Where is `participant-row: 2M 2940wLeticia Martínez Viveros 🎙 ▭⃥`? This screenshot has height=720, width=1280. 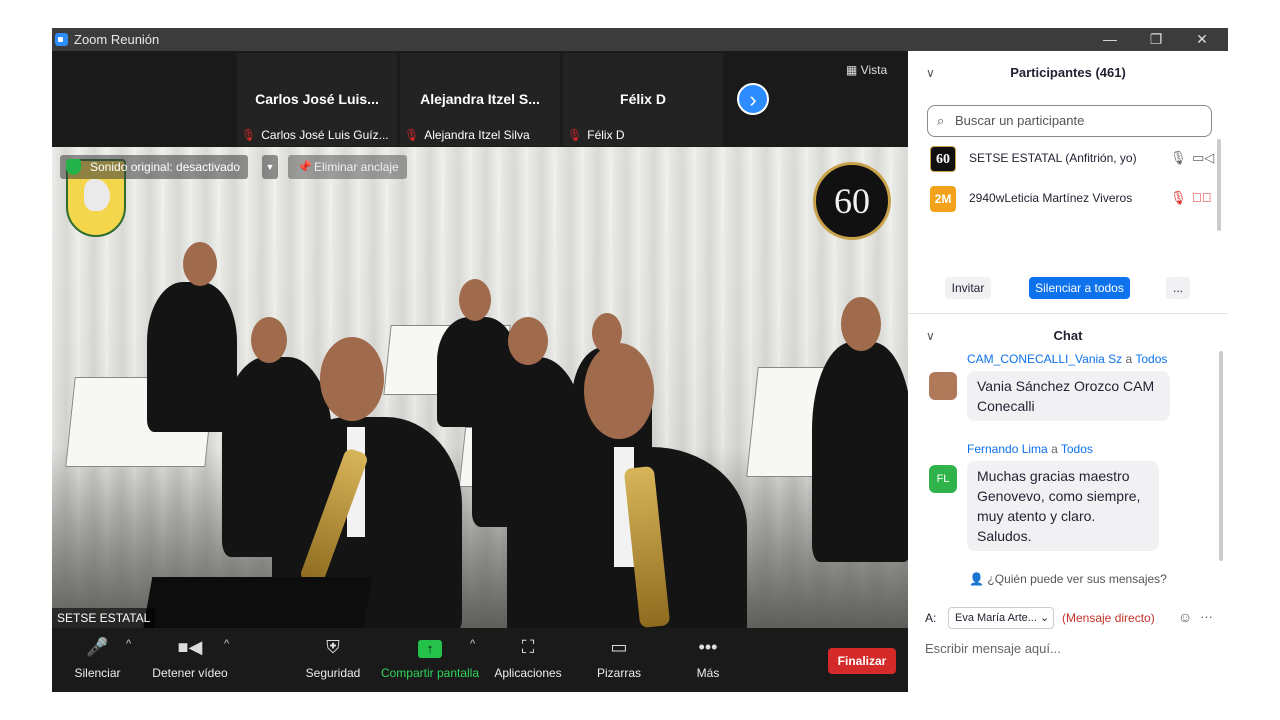
participant-row: 2M 2940wLeticia Martínez Viveros 🎙 ▭⃥ is located at coordinates (1075, 199).